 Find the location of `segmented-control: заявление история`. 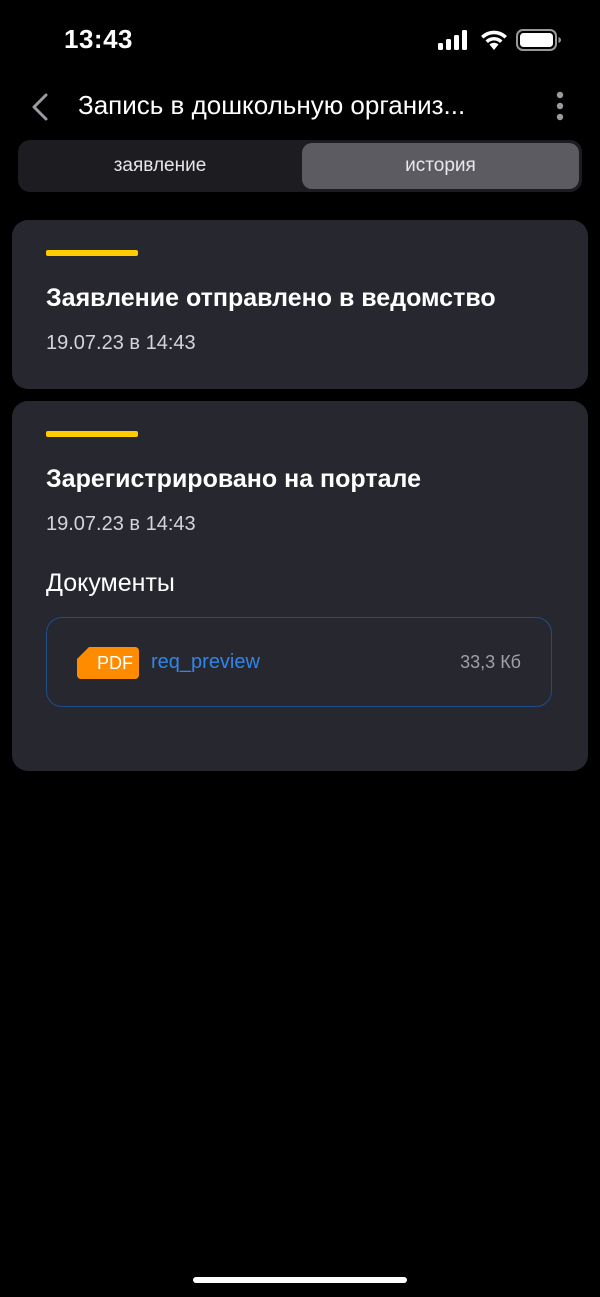

segmented-control: заявление история is located at coordinates (300, 166).